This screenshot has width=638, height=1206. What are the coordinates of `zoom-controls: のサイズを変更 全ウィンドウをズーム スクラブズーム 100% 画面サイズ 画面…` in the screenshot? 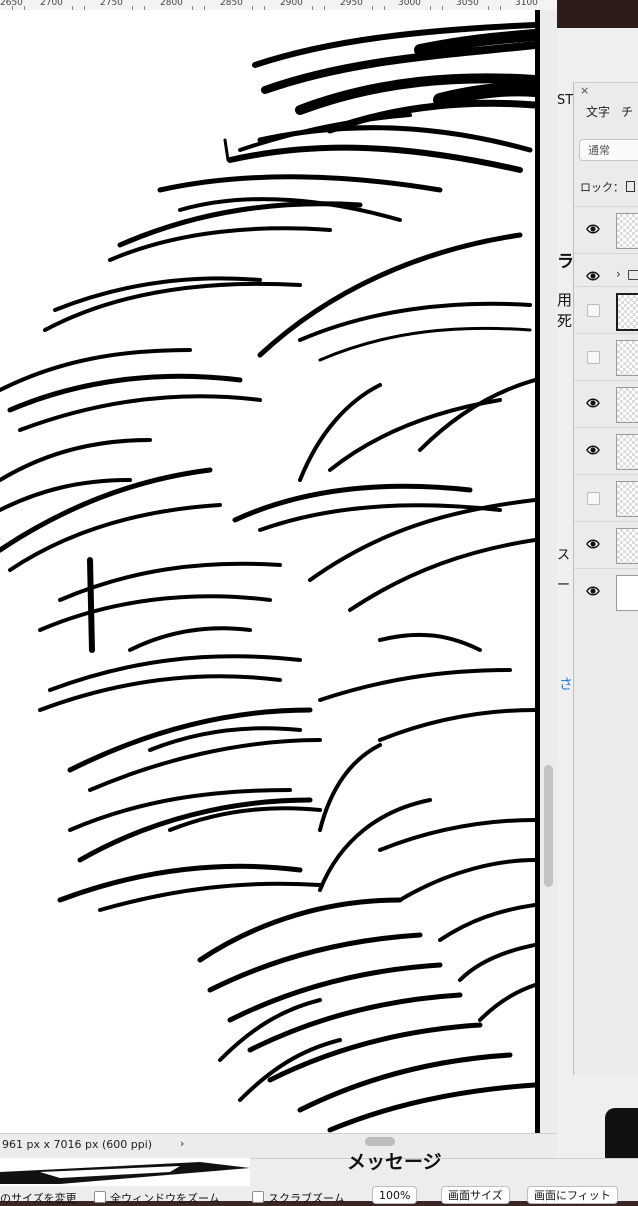 It's located at (319, 1196).